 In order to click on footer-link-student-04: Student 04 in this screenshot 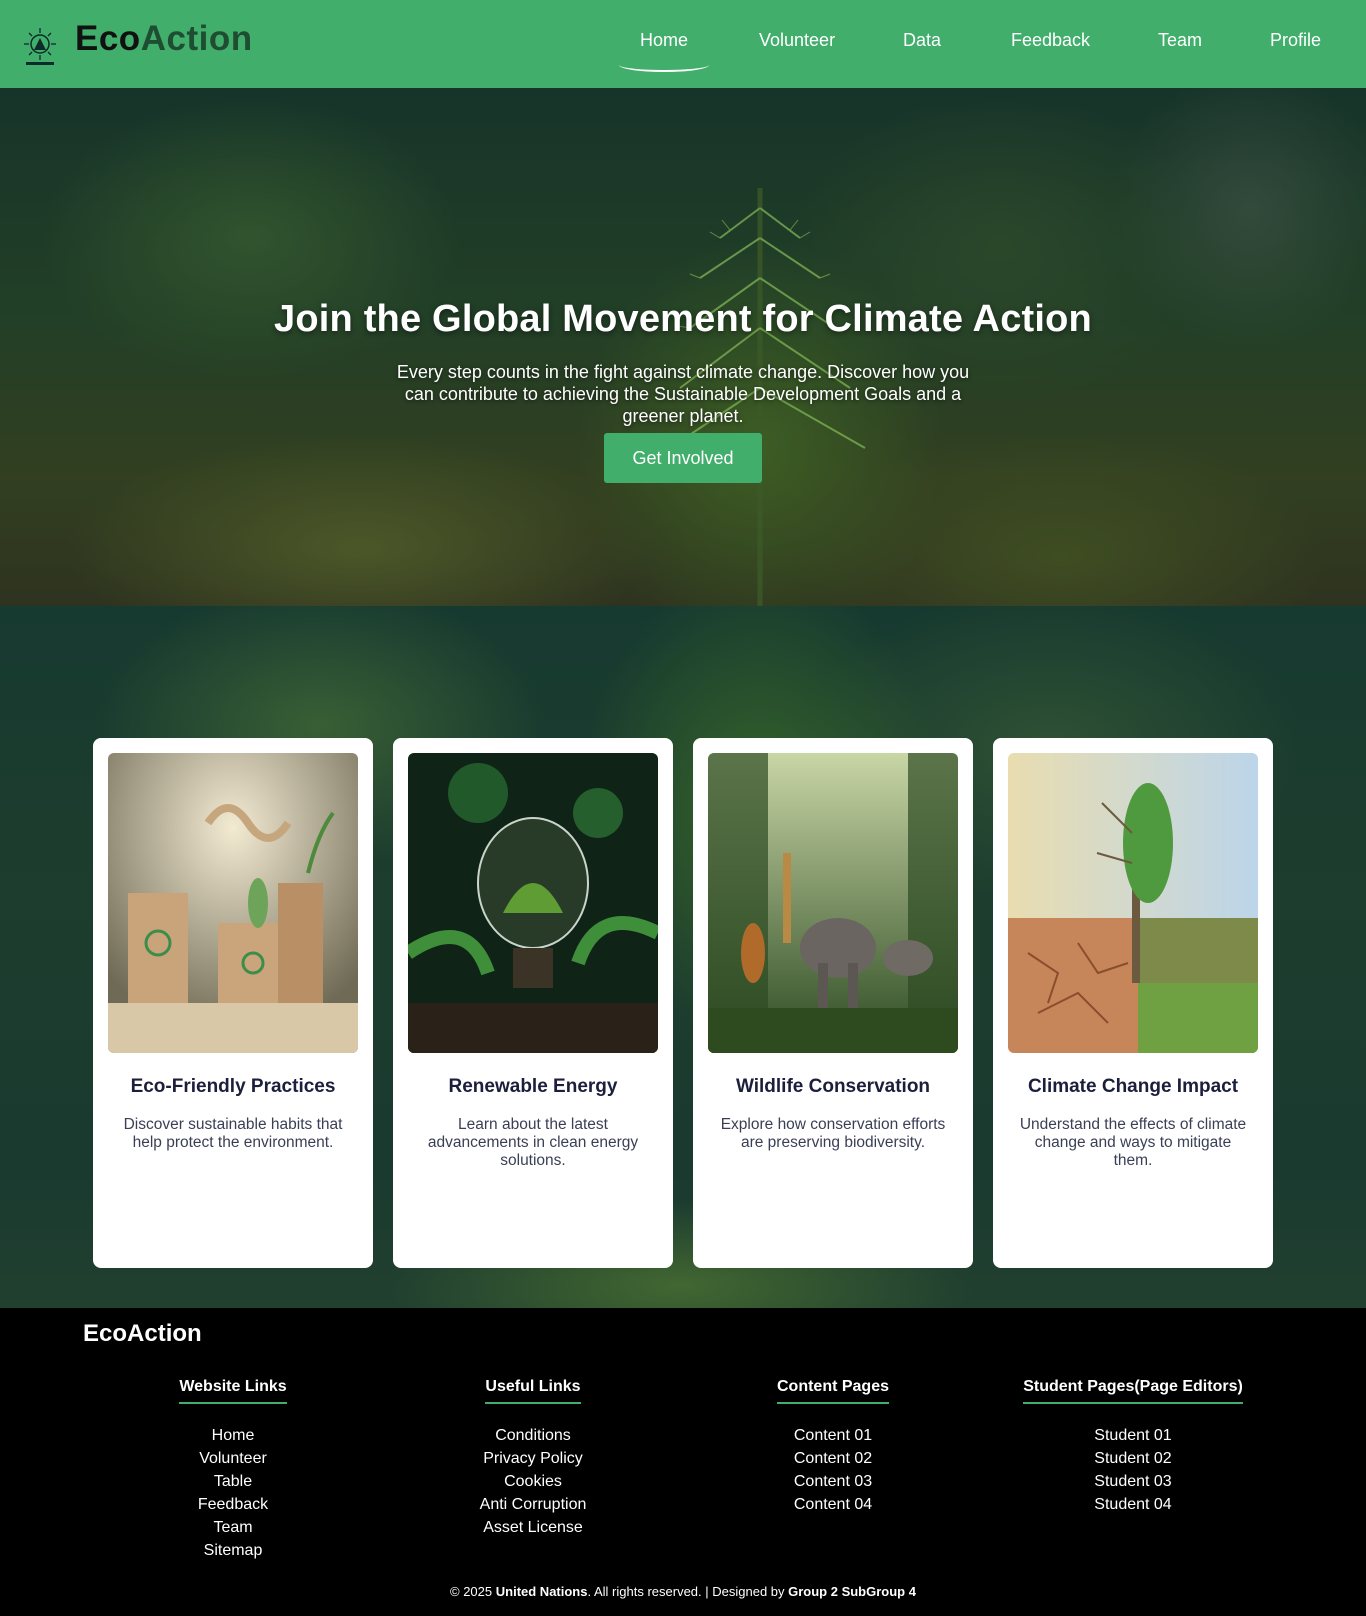, I will do `click(1132, 1504)`.